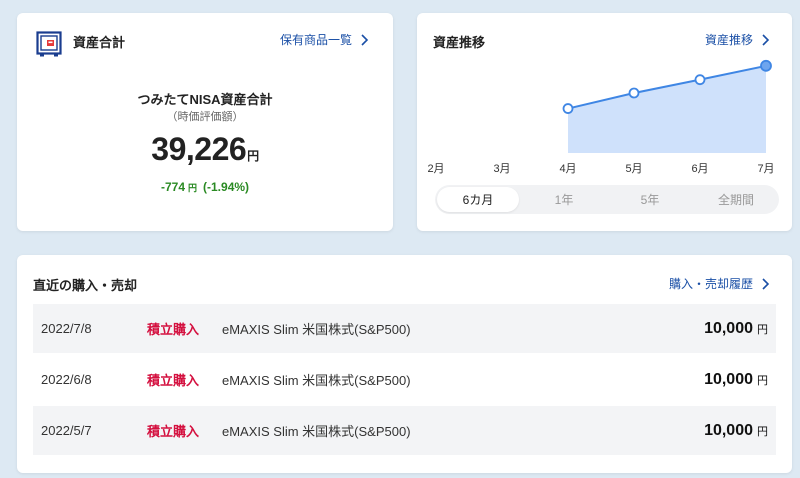 Image resolution: width=800 pixels, height=478 pixels. What do you see at coordinates (729, 40) in the screenshot?
I see `link-label: 資産推移` at bounding box center [729, 40].